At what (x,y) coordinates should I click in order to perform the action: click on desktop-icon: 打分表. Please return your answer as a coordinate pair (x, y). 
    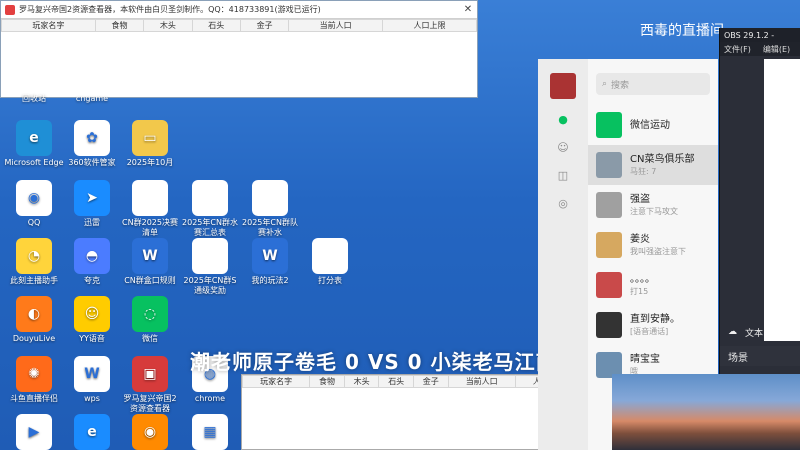
    Looking at the image, I should click on (330, 262).